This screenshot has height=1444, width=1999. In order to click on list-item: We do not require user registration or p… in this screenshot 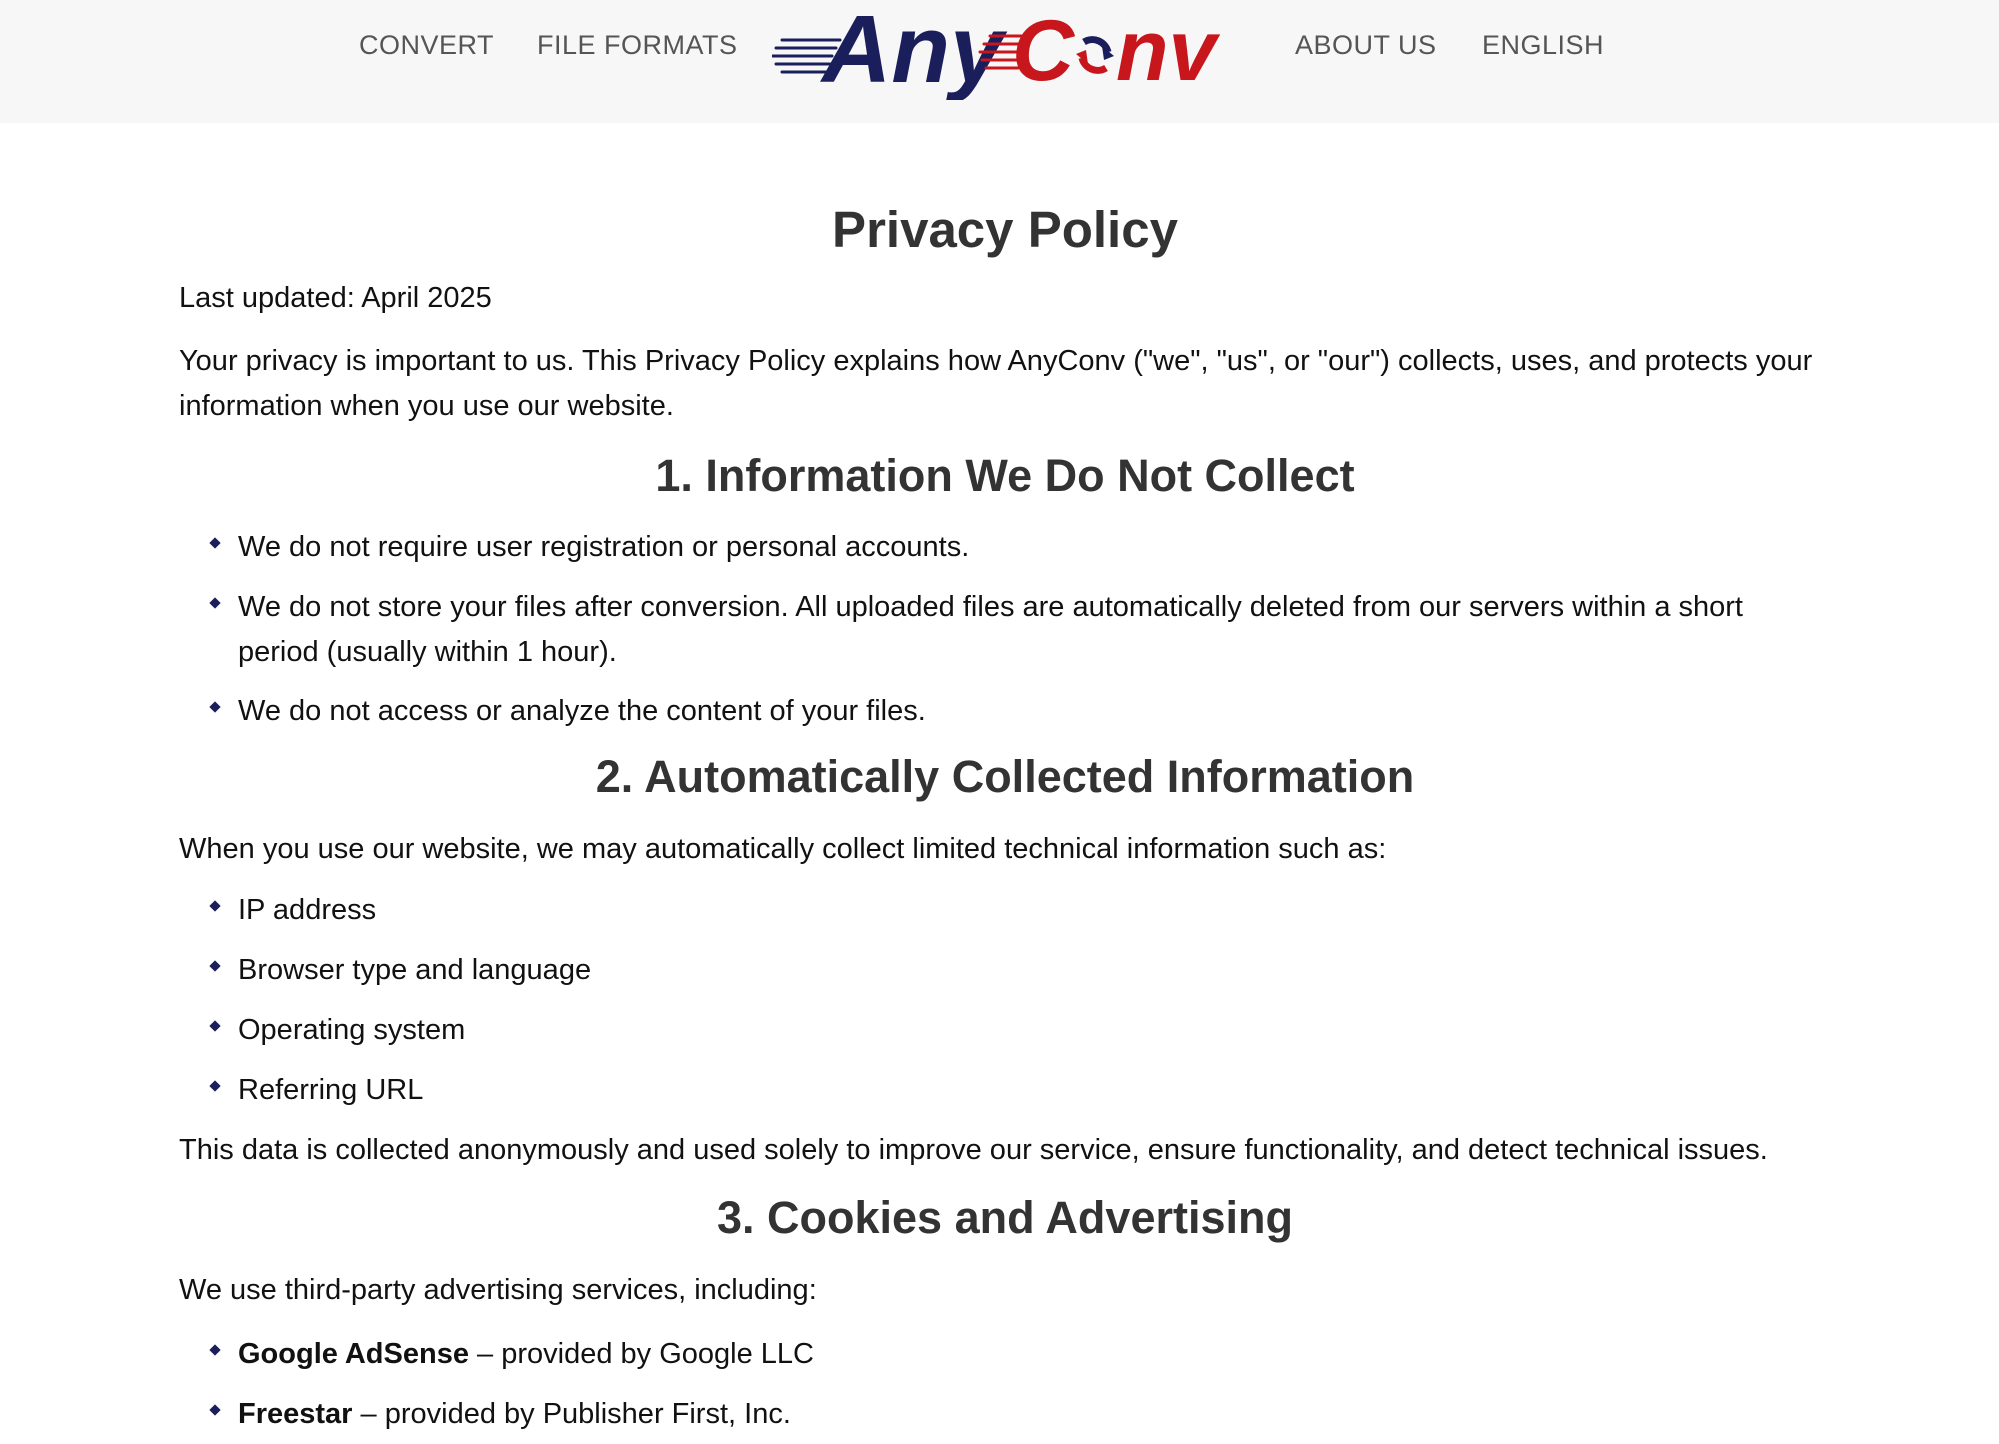, I will do `click(1013, 547)`.